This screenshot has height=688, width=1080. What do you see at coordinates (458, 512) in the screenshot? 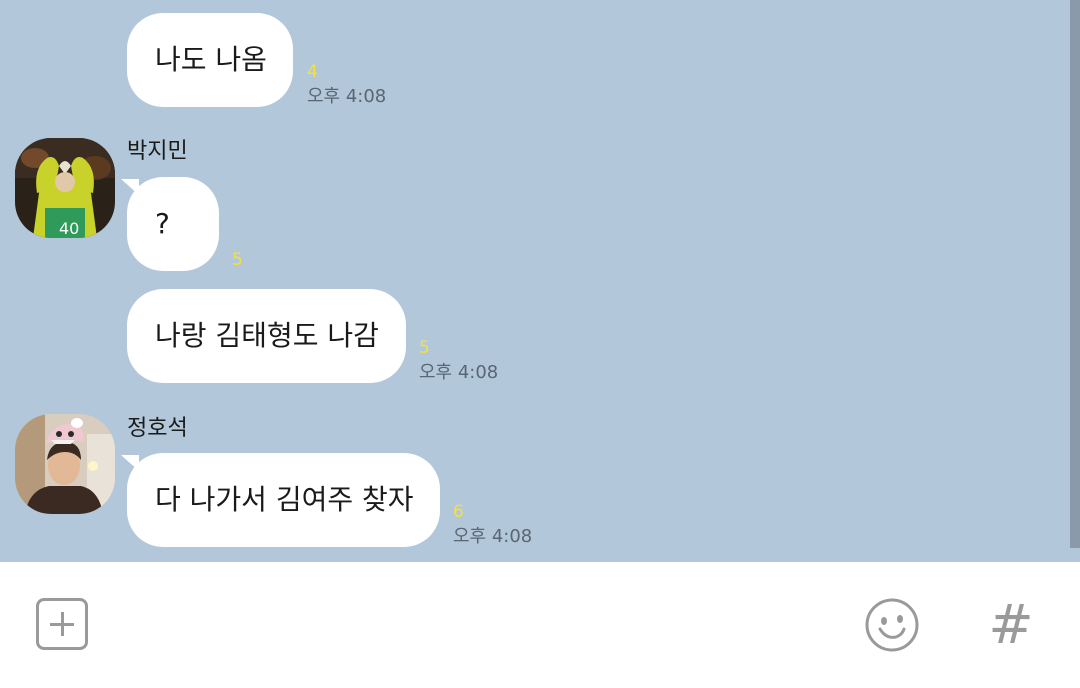
I see `unread-count: 6` at bounding box center [458, 512].